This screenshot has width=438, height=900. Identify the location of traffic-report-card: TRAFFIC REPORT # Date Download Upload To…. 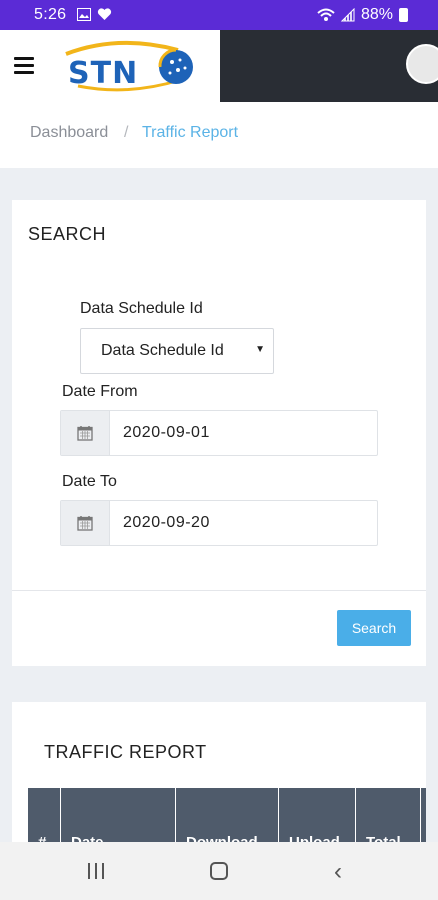
(219, 772).